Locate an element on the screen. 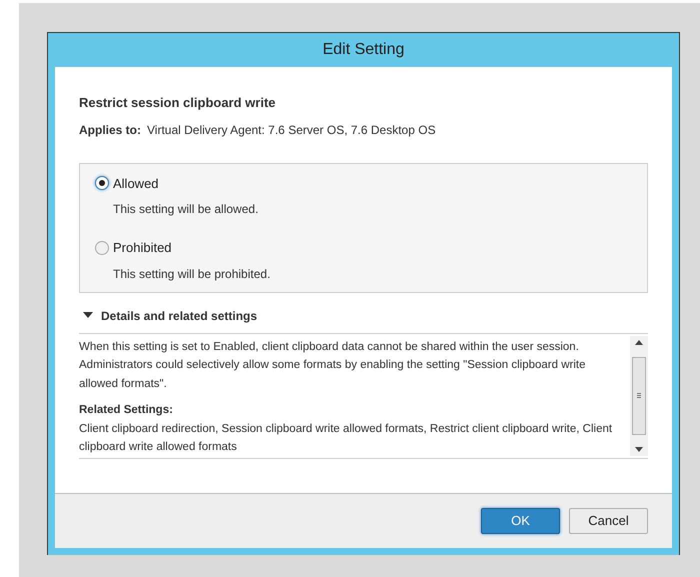 This screenshot has height=577, width=700. related-title: Related Settings: is located at coordinates (126, 410).